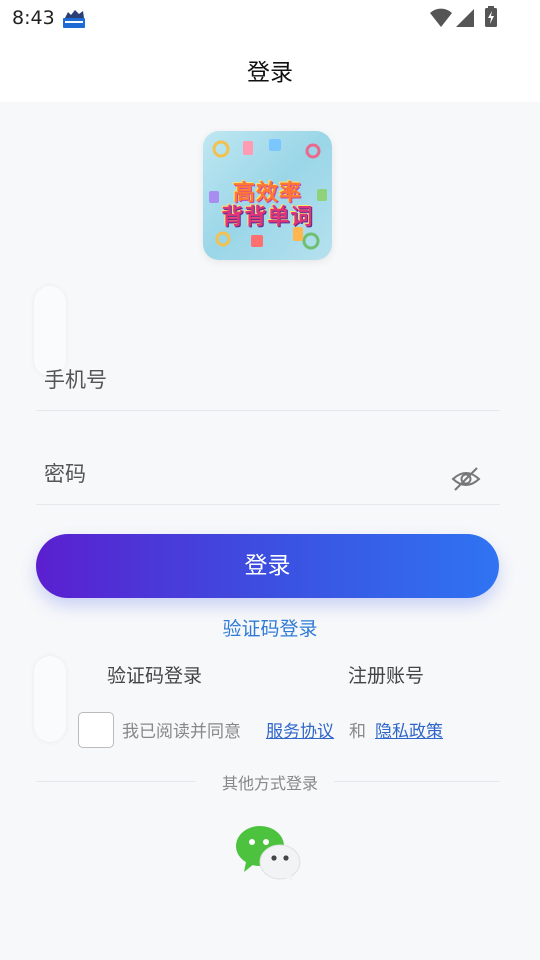 The height and width of the screenshot is (960, 540). Describe the element at coordinates (154, 674) in the screenshot. I see `sms-login-option: 验证码登录` at that location.